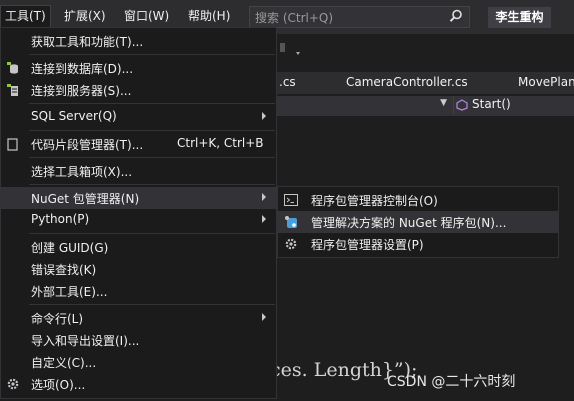 This screenshot has width=574, height=401. I want to click on menu-item-nuget: NuGet 包管理器(N), so click(138, 198).